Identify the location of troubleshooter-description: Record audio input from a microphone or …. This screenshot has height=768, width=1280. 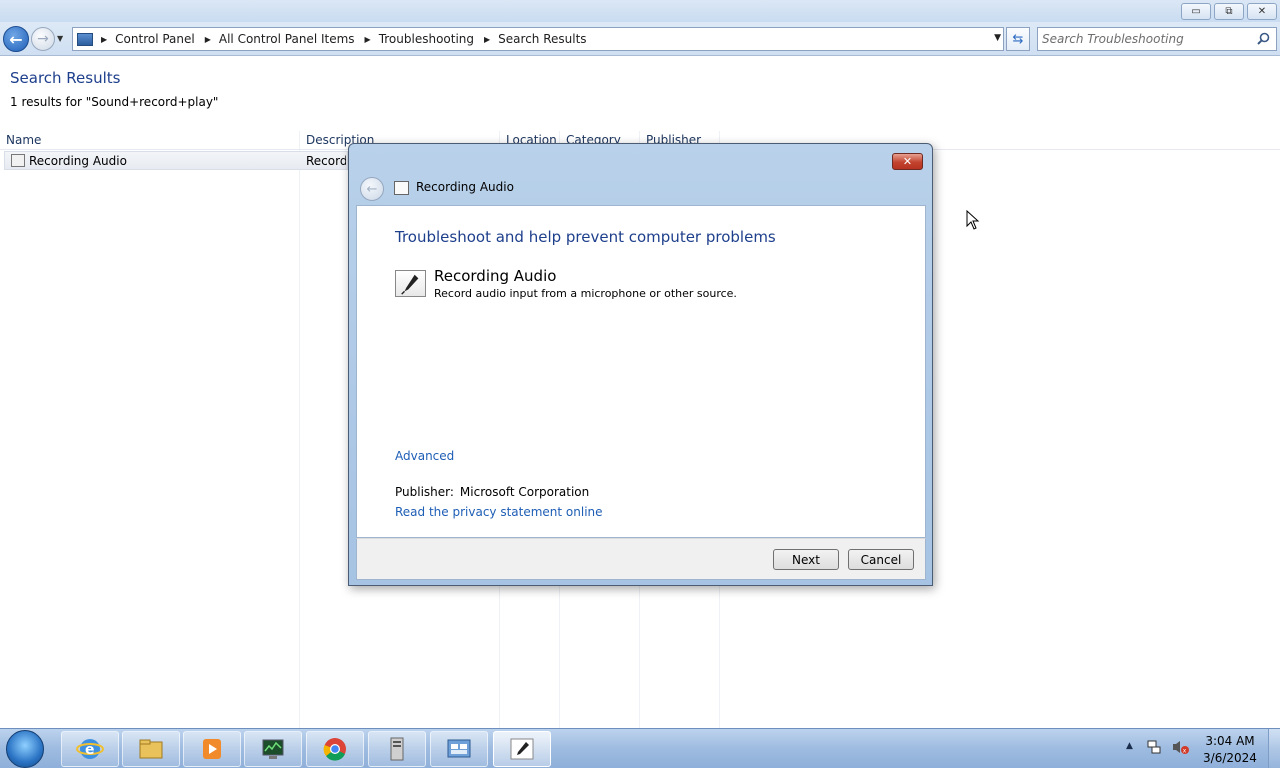
(585, 293).